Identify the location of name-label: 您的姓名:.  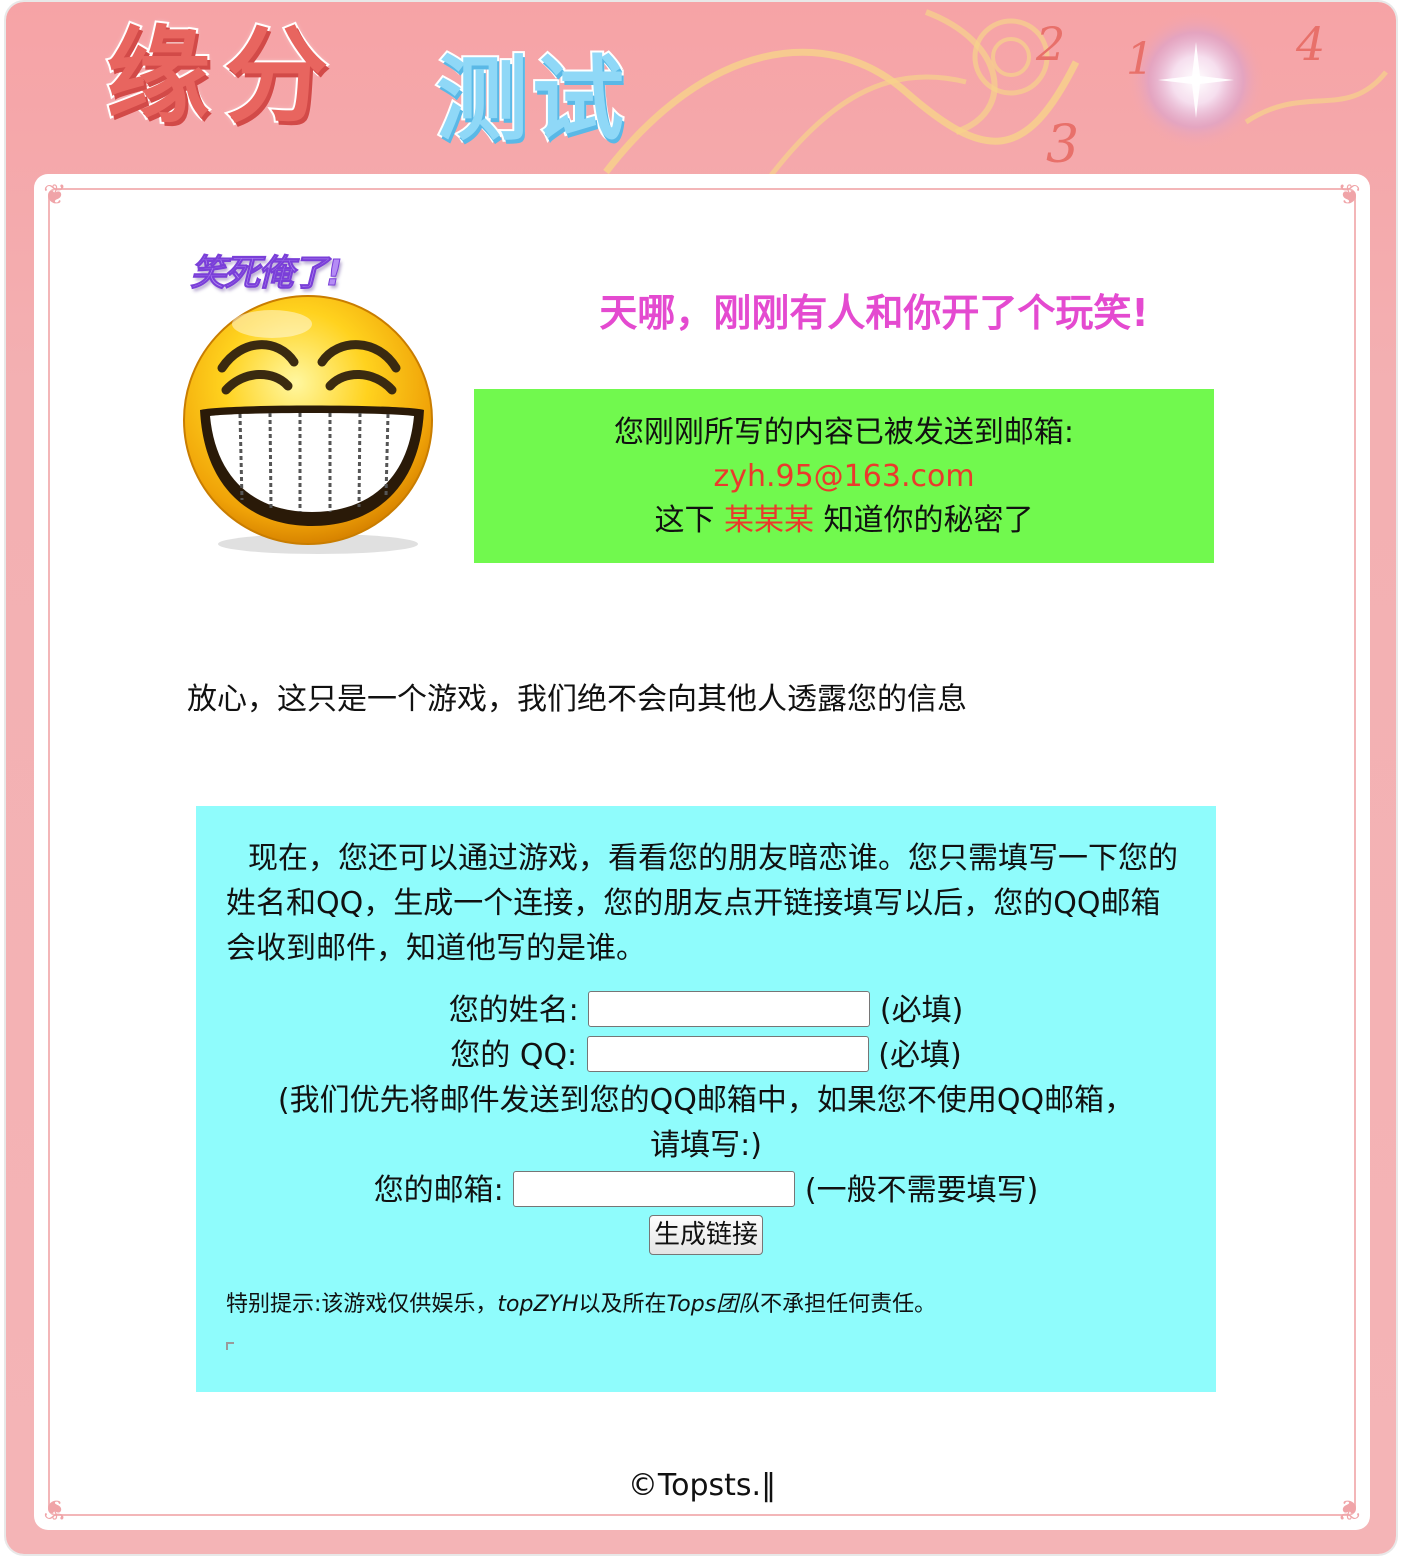
(513, 1010).